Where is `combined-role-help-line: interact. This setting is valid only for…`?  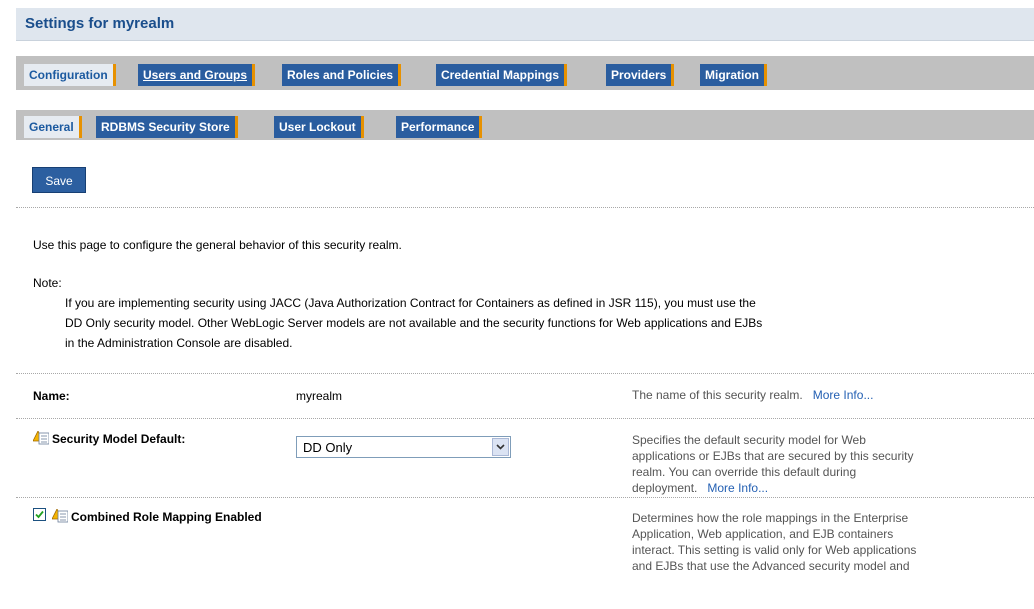
combined-role-help-line: interact. This setting is valid only for… is located at coordinates (774, 550).